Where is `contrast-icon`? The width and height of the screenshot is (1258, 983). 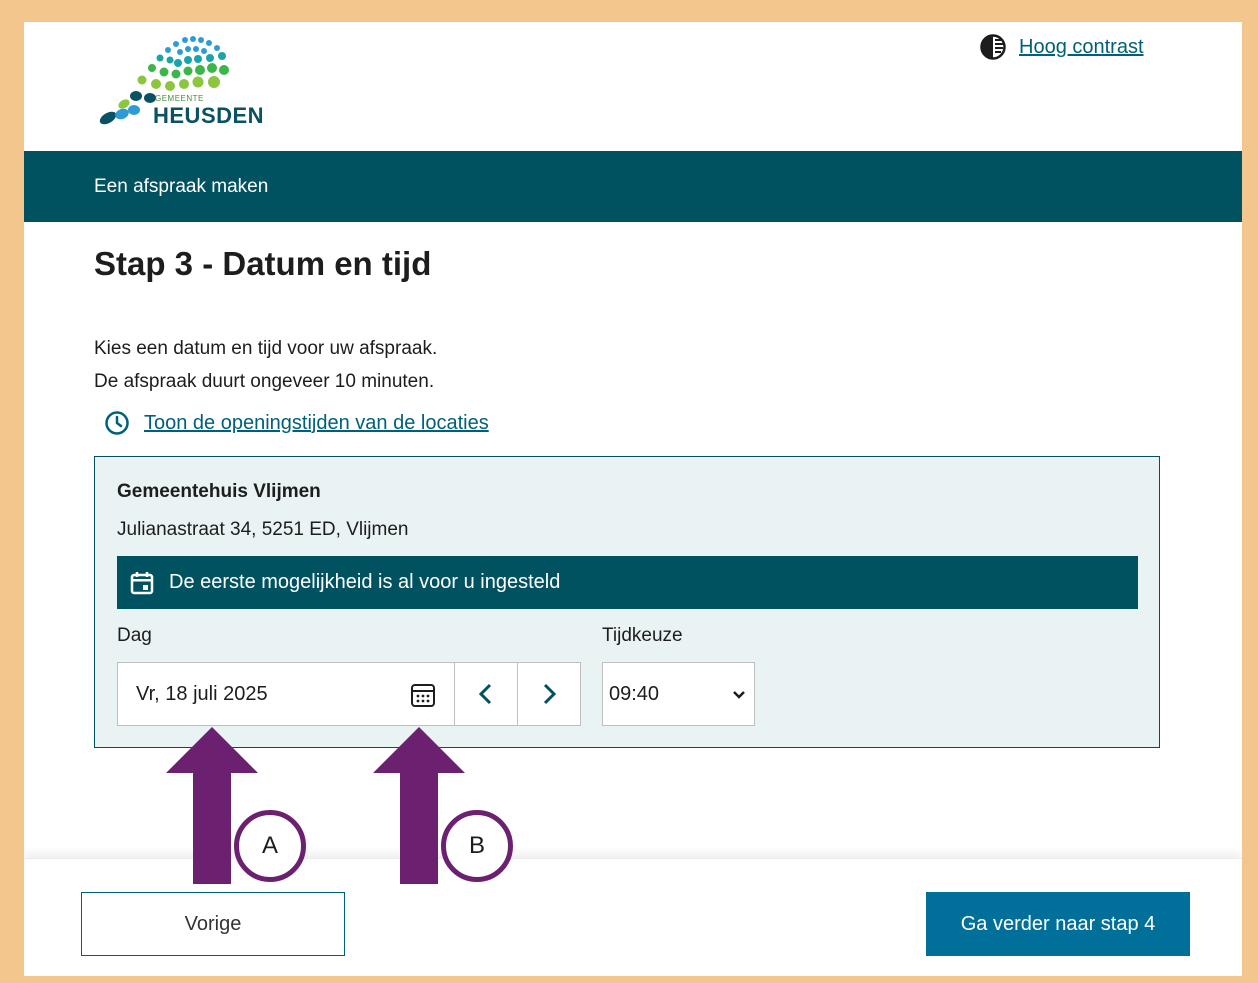 contrast-icon is located at coordinates (993, 47).